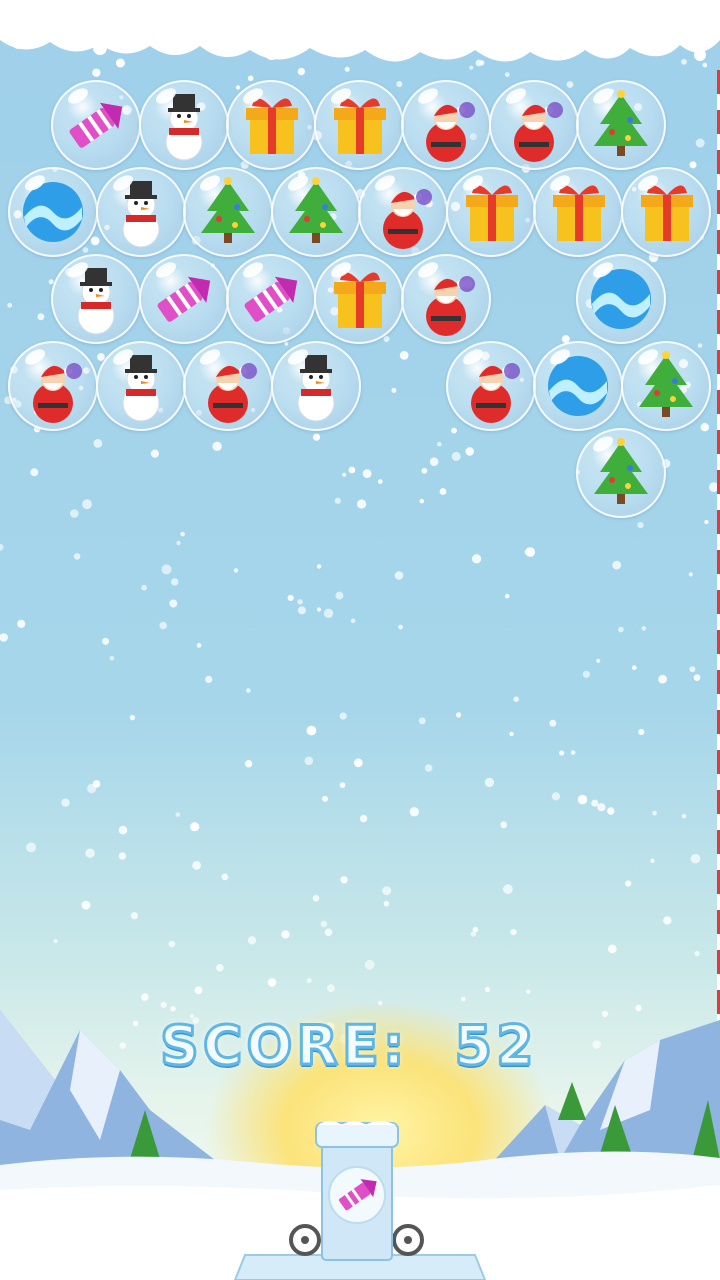 This screenshot has width=720, height=1280. Describe the element at coordinates (305, 1240) in the screenshot. I see `left-gear-icon` at that location.